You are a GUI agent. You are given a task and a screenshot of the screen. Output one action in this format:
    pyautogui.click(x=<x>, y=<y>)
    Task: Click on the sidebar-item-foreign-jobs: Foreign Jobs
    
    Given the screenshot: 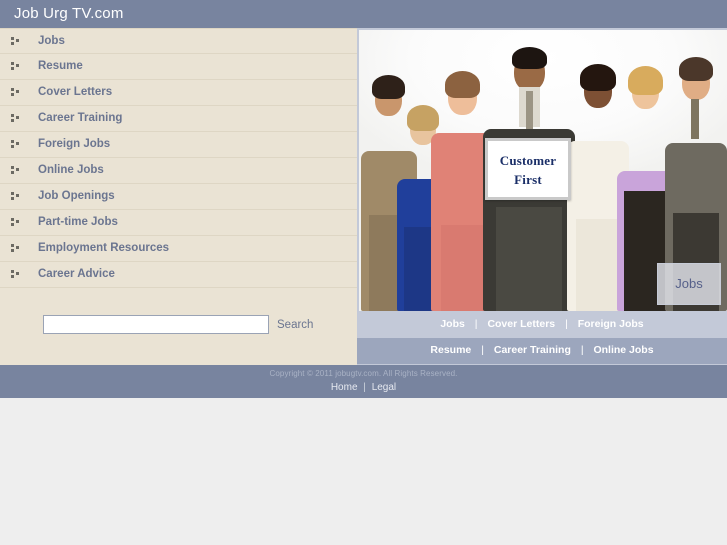 What is the action you would take?
    pyautogui.click(x=178, y=145)
    